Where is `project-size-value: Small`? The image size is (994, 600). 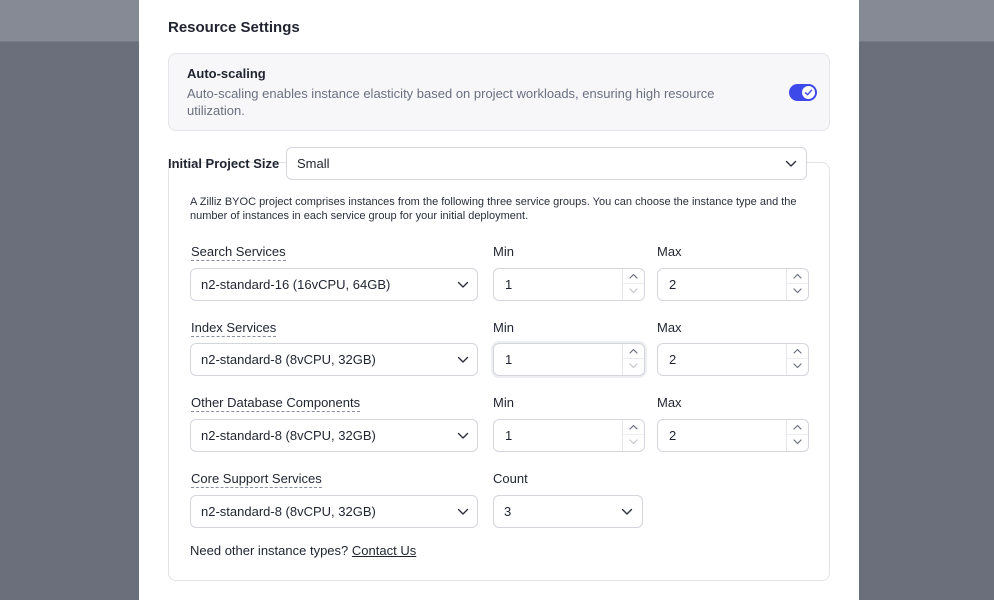
project-size-value: Small is located at coordinates (313, 163).